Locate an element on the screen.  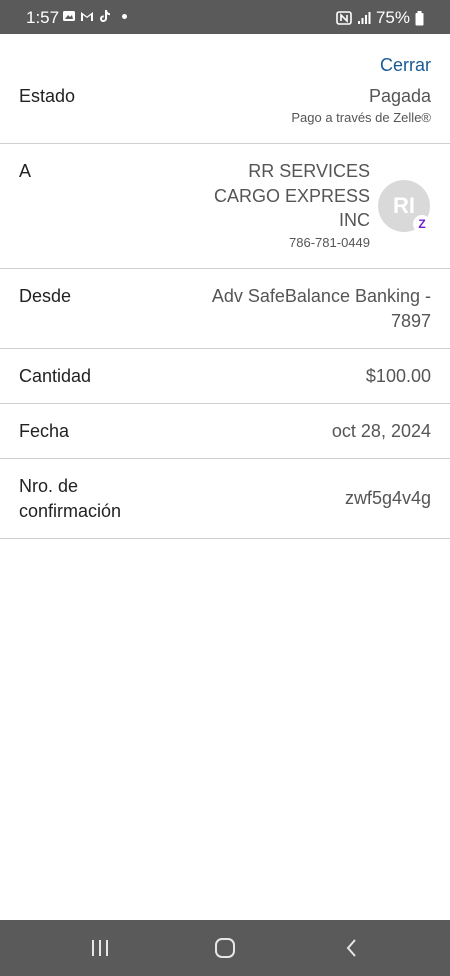
zelle-badge-icon: Z is located at coordinates (422, 224).